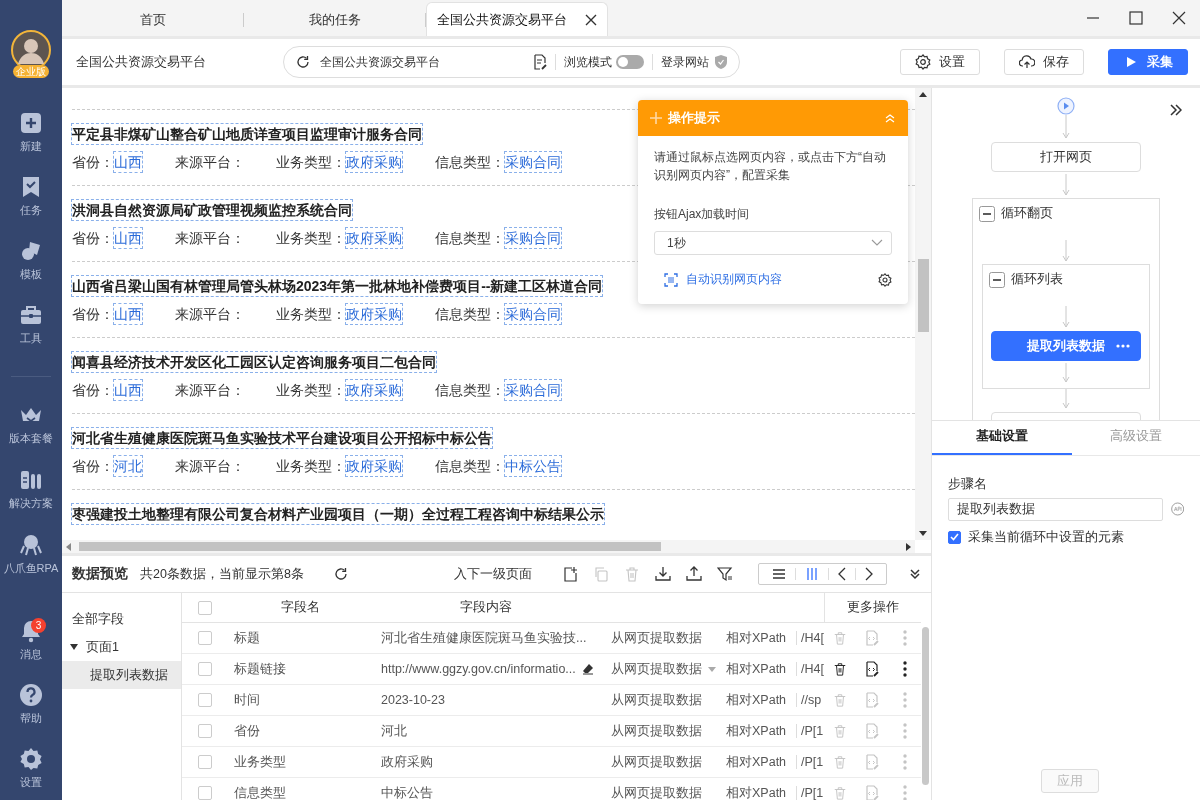 The height and width of the screenshot is (800, 1200). Describe the element at coordinates (694, 574) in the screenshot. I see `upload-icon` at that location.